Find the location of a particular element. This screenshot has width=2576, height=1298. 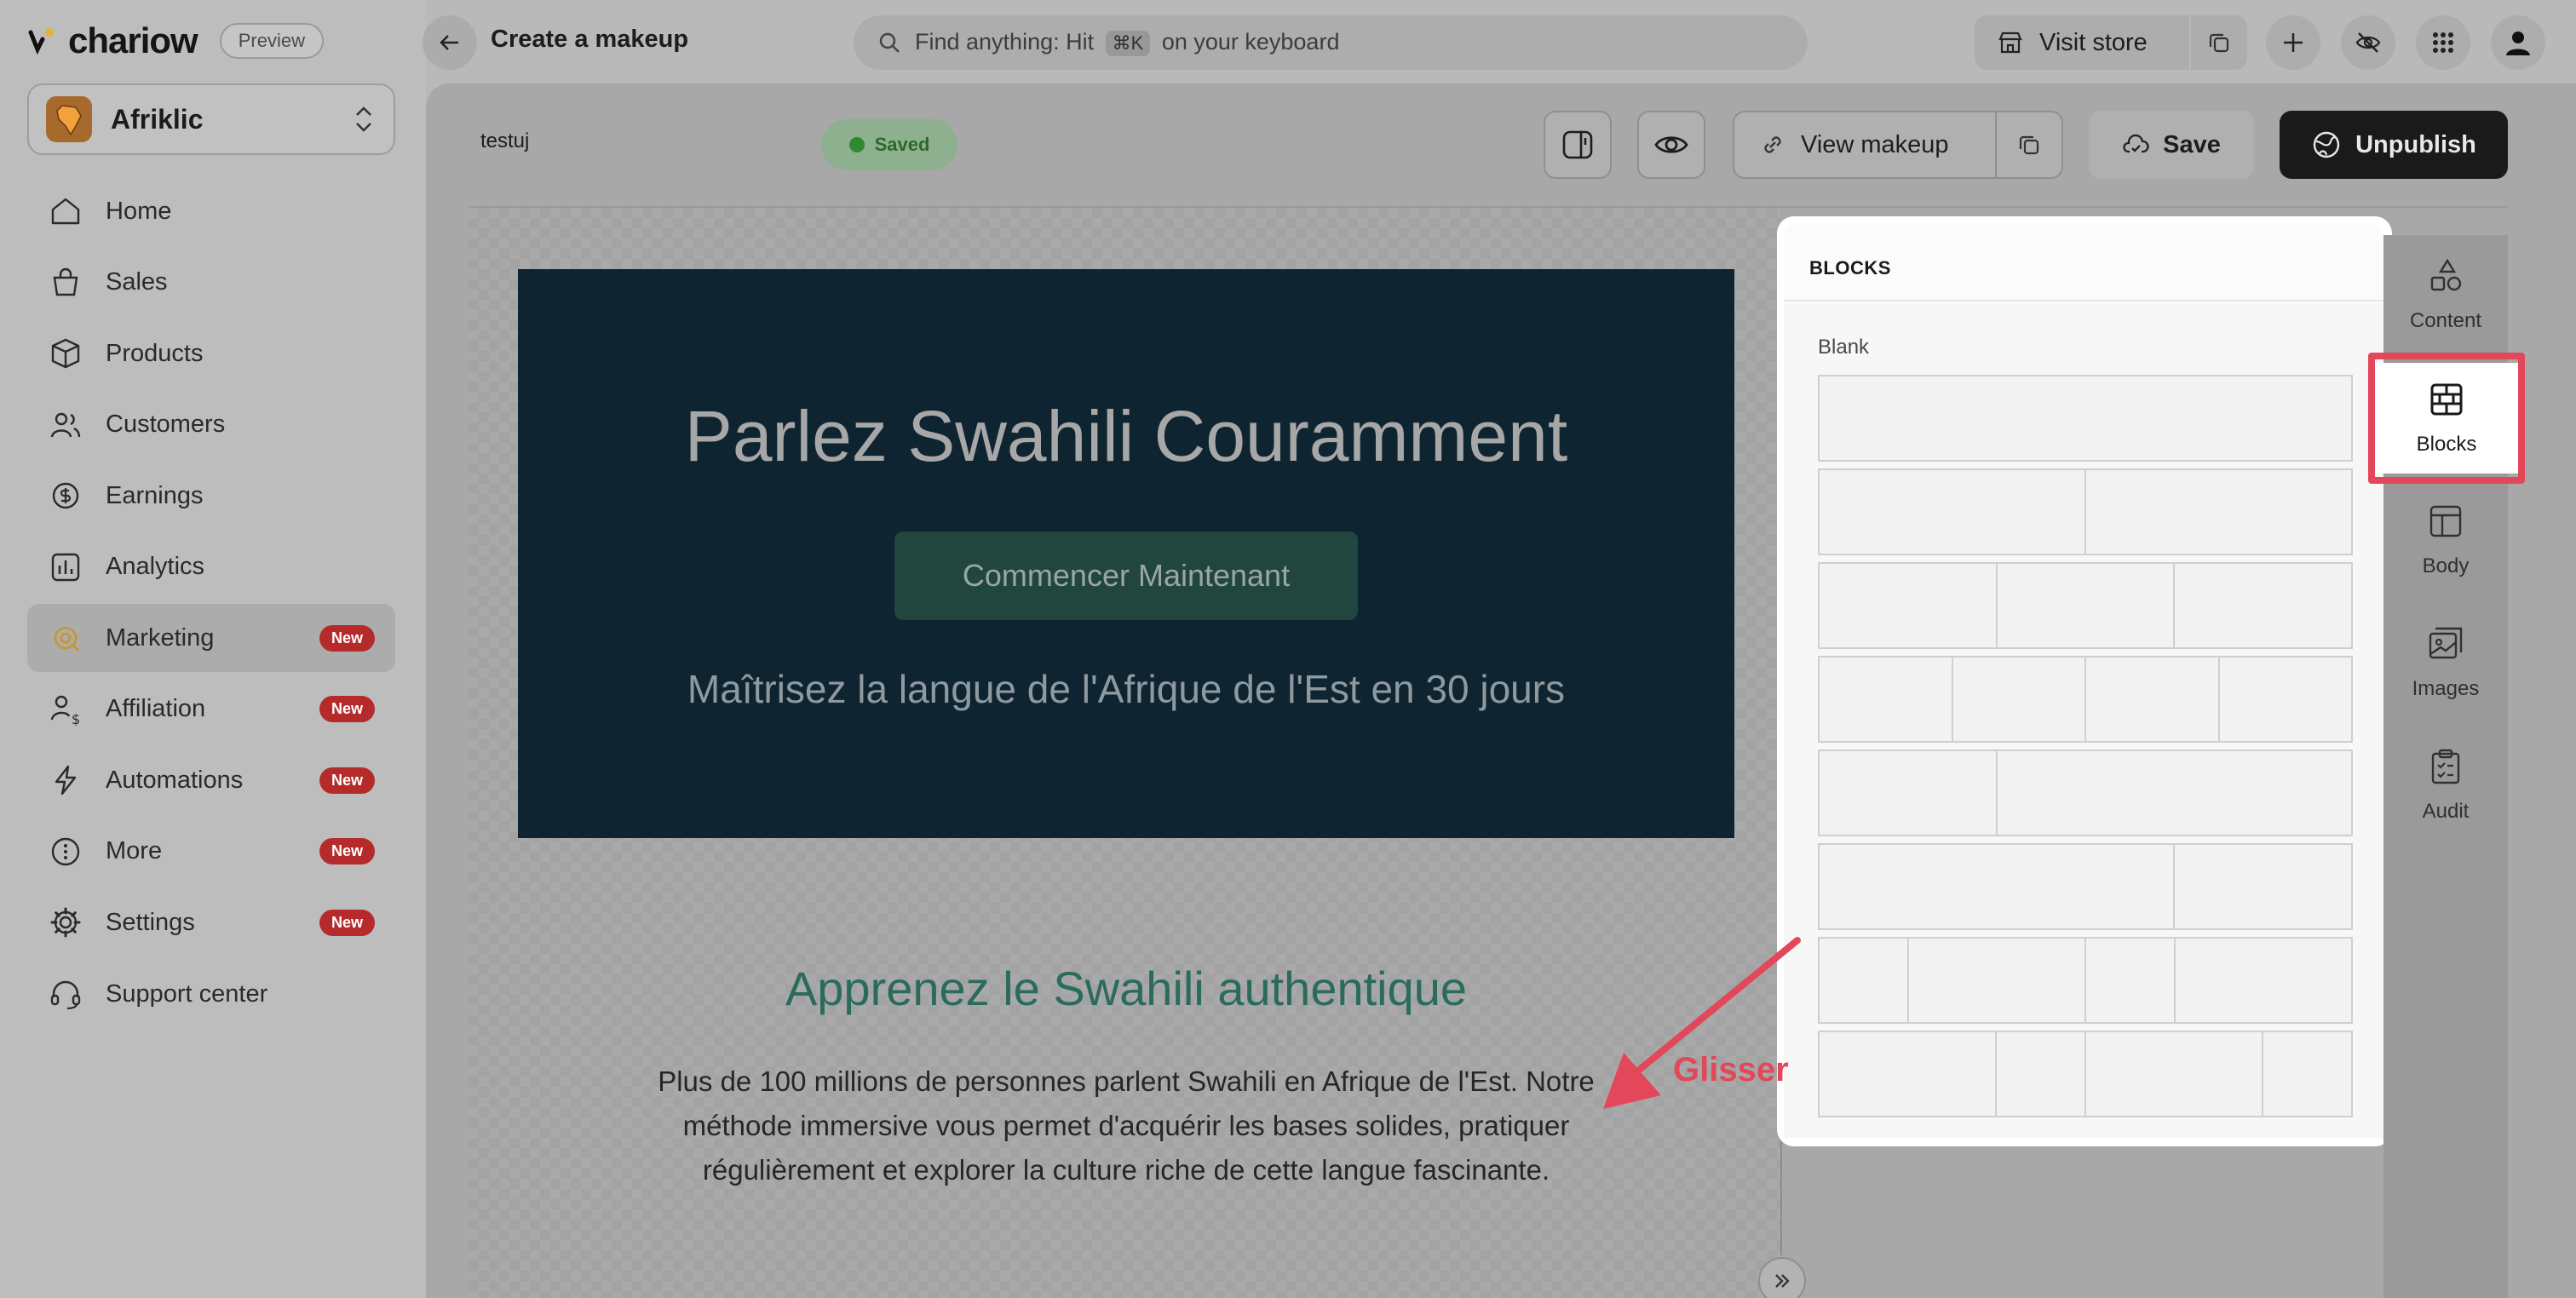

hide-preview-button is located at coordinates (2368, 42).